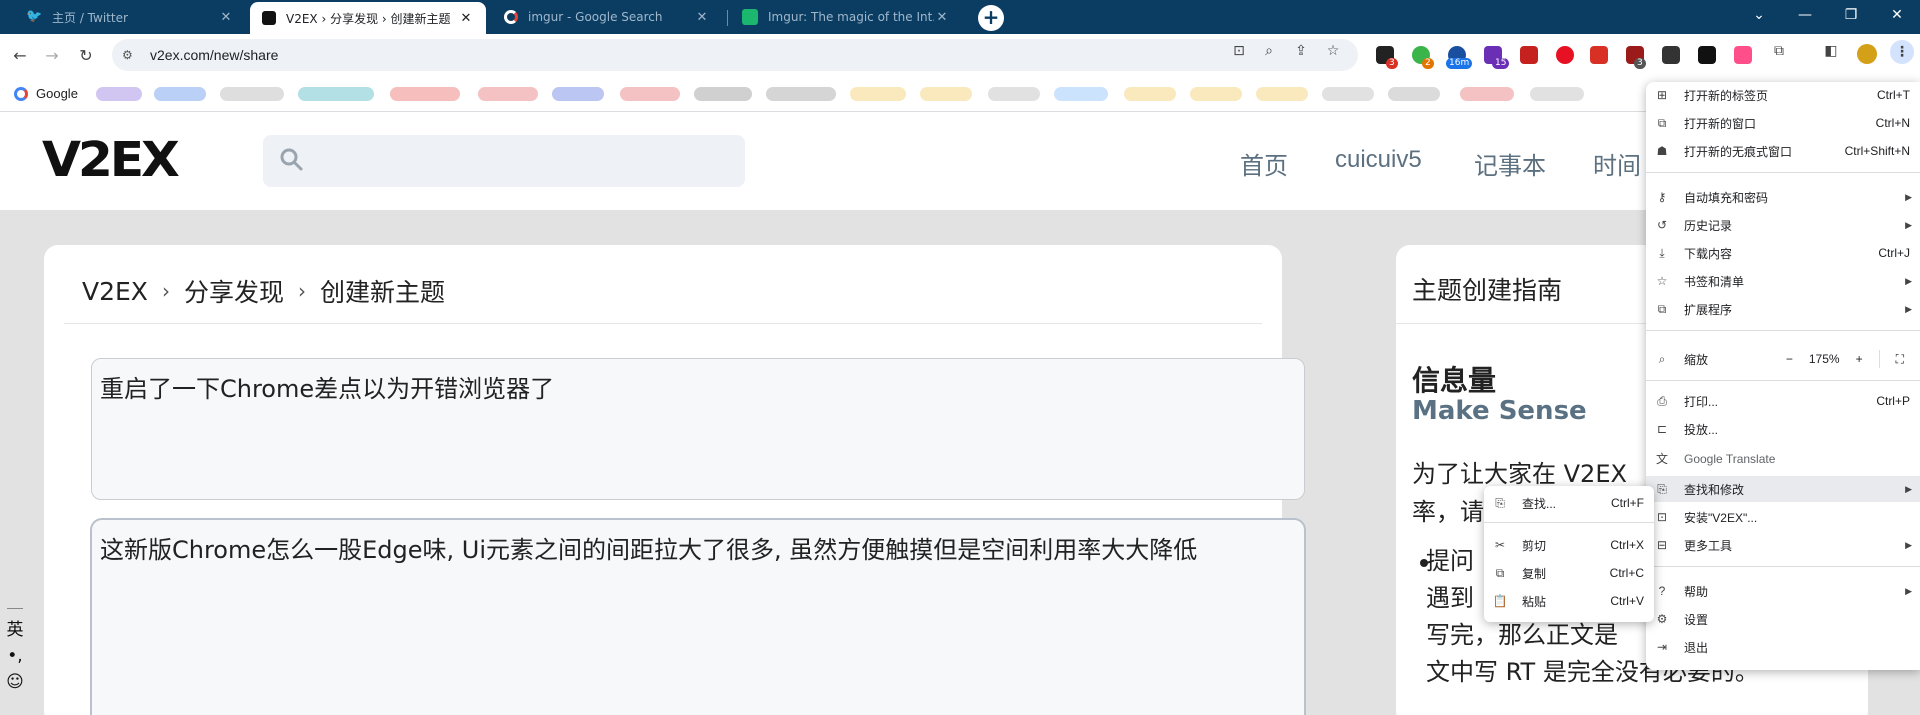 This screenshot has width=1920, height=715. I want to click on menu-incognito: ☗ 打开新的无痕式窗口 Ctrl+Shift+N, so click(1783, 151).